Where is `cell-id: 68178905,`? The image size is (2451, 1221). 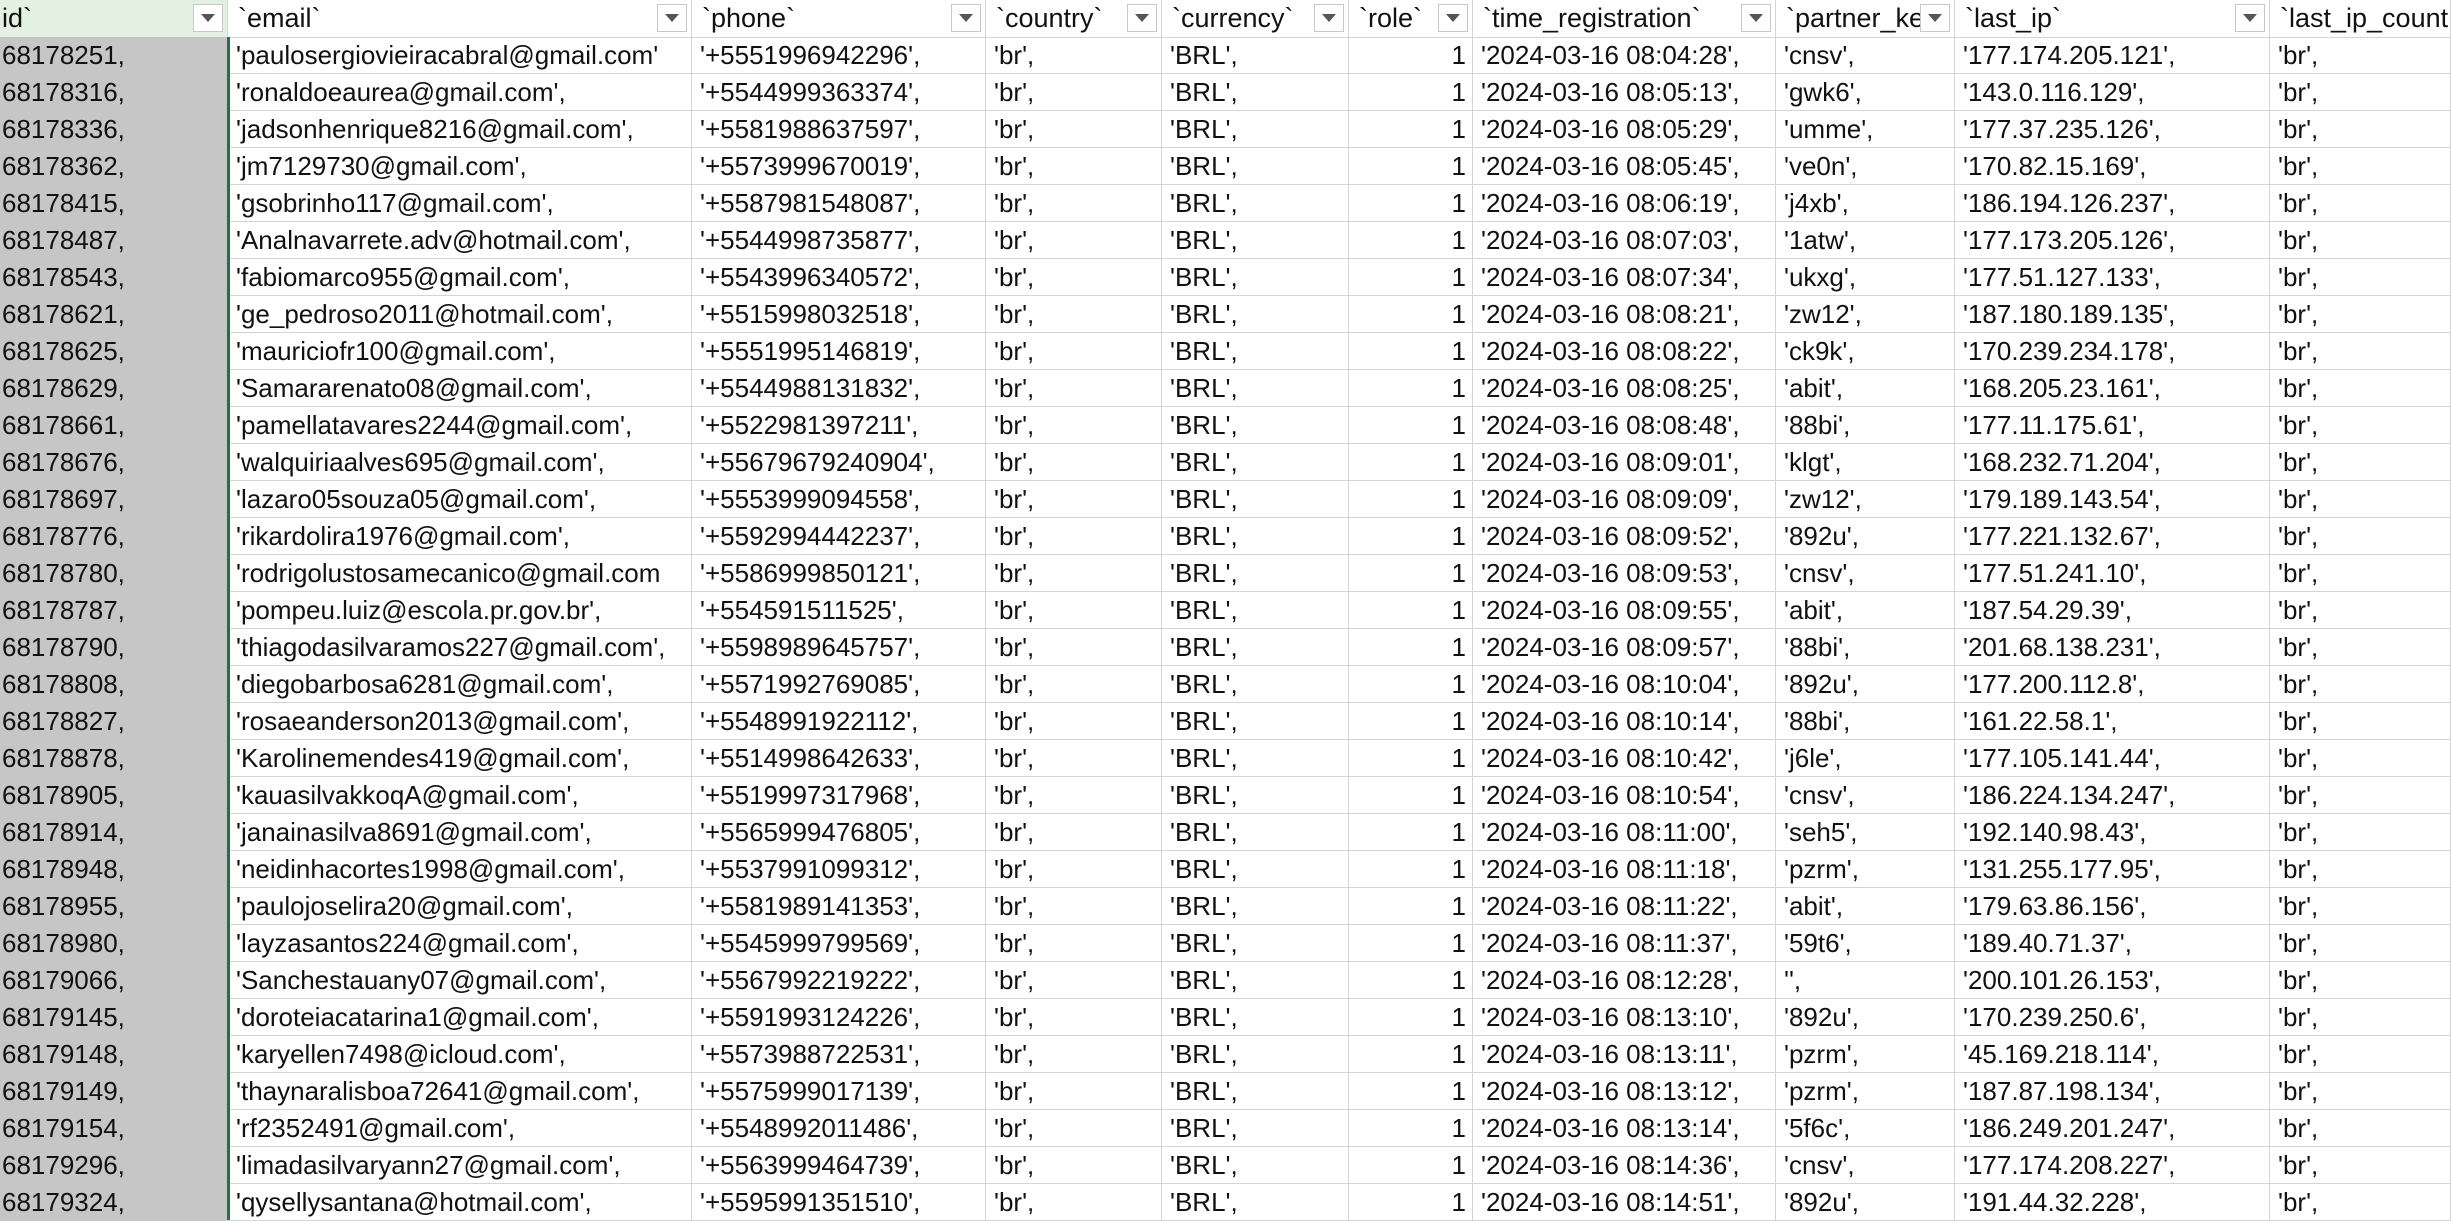
cell-id: 68178905, is located at coordinates (114, 795).